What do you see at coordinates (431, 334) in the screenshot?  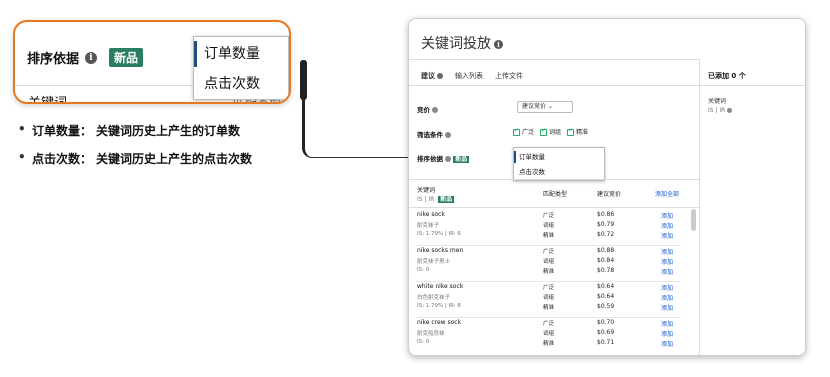 I see `keyword-translation: 耐克船员袜` at bounding box center [431, 334].